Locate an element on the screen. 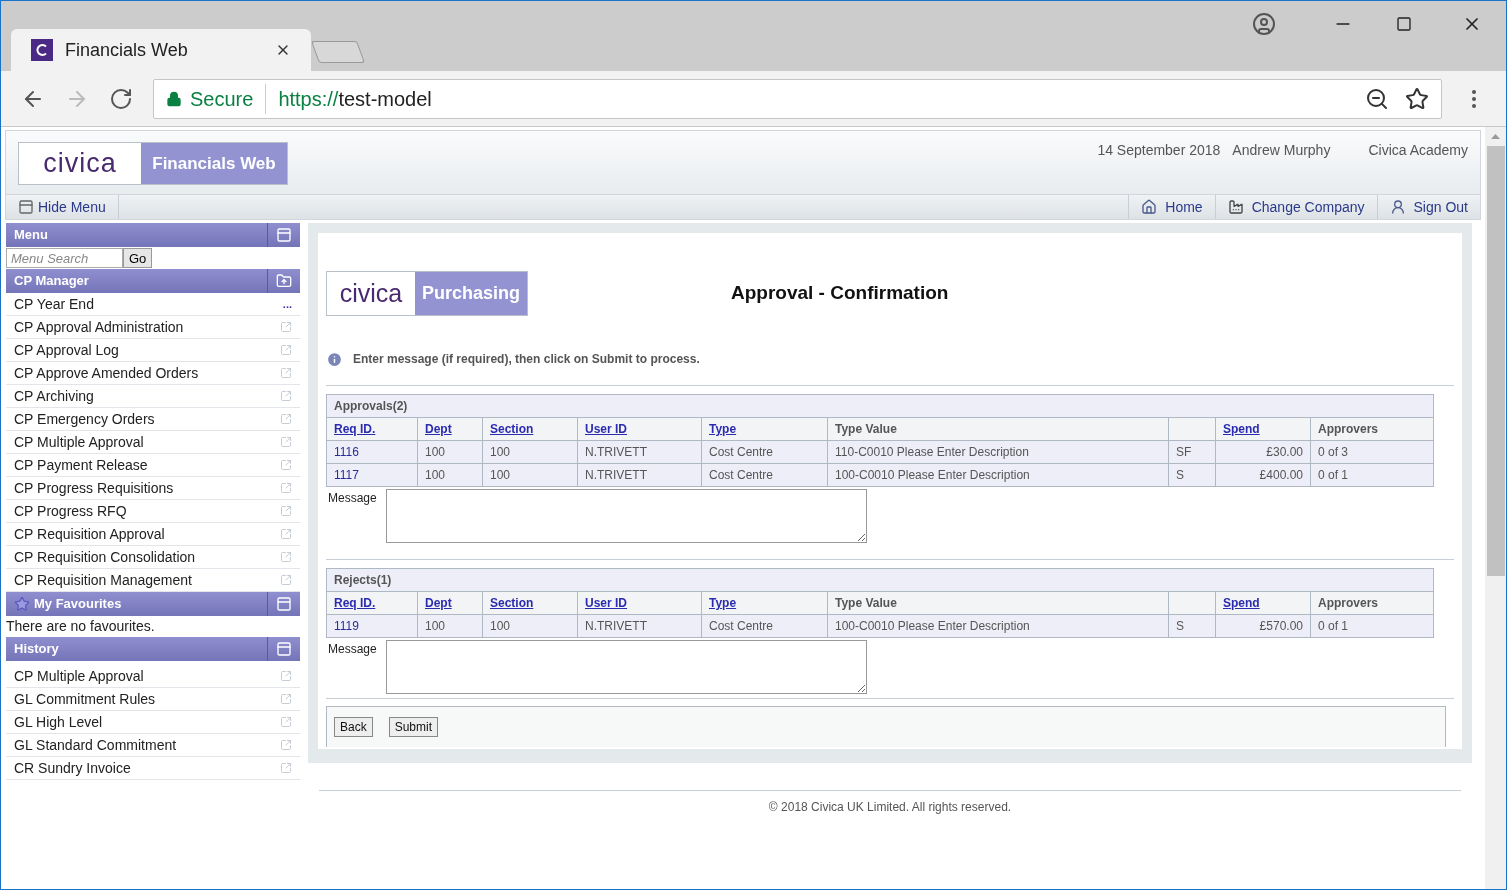 Image resolution: width=1507 pixels, height=890 pixels. scrollbar is located at coordinates (1495, 508).